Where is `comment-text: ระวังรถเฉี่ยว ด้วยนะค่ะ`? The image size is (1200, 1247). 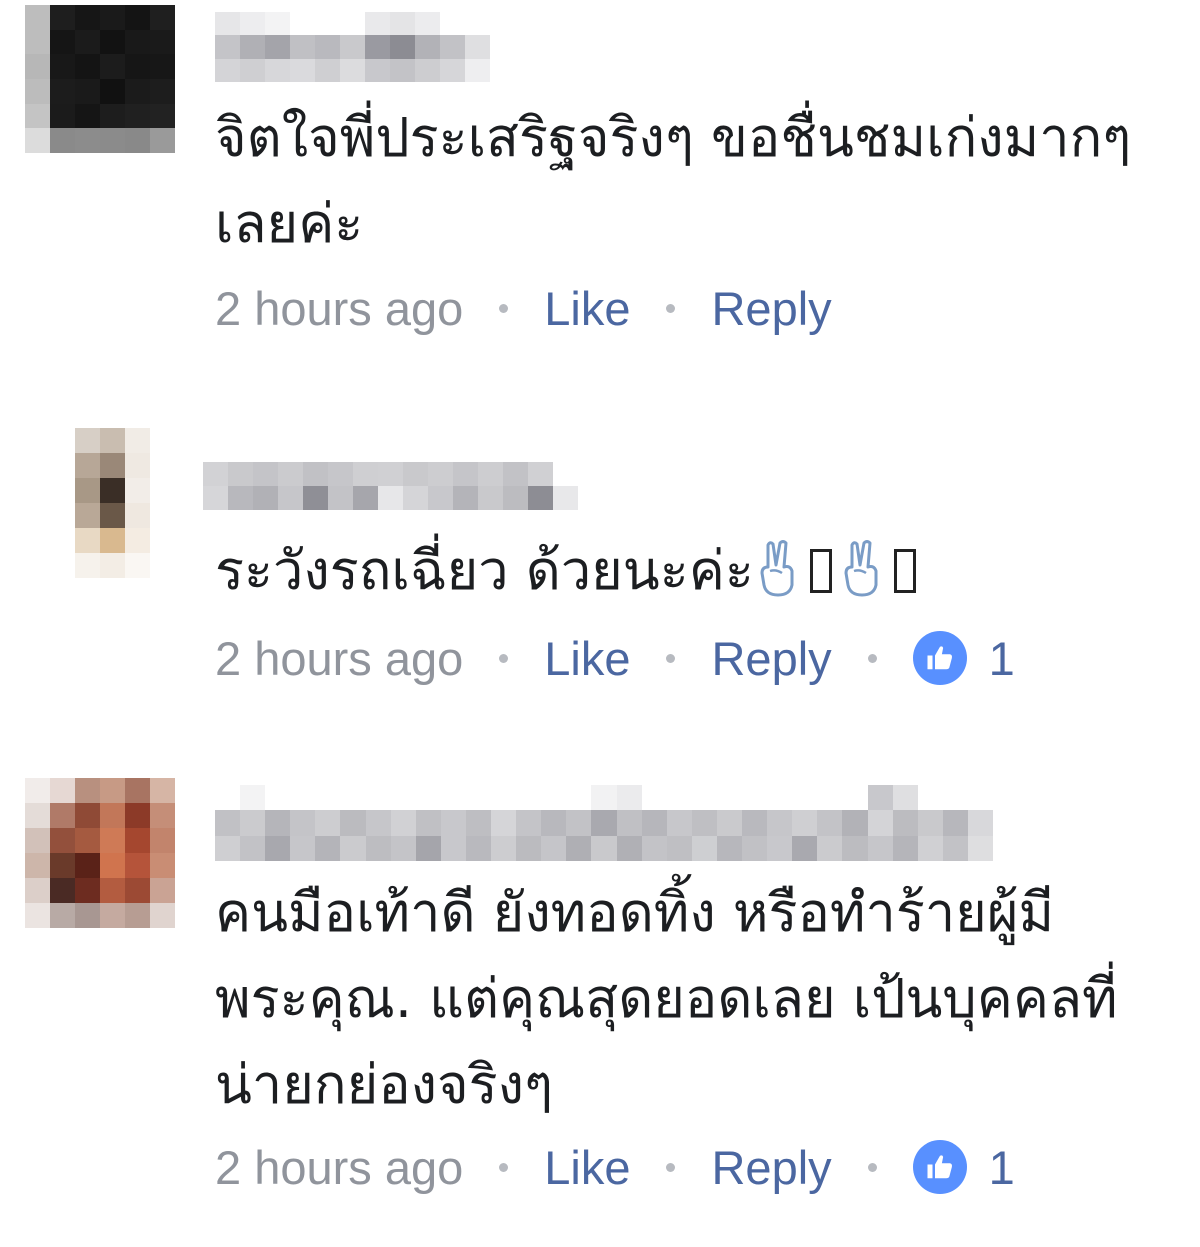 comment-text: ระวังรถเฉี่ยว ด้วยนะค่ะ is located at coordinates (690, 571).